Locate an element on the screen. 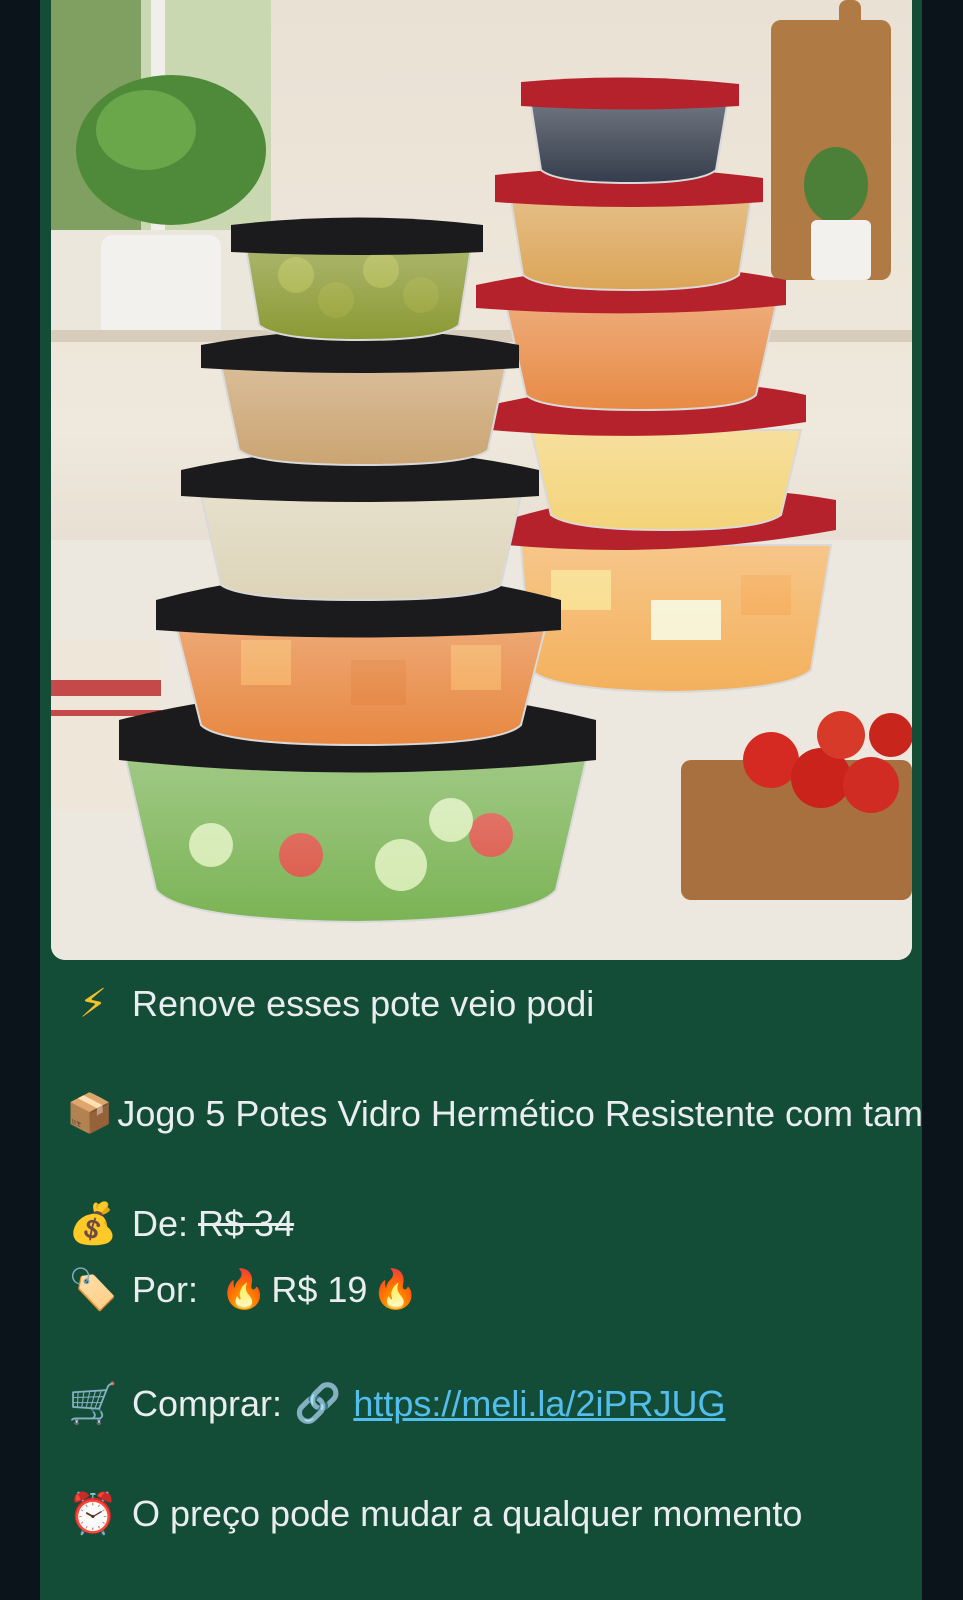 Image resolution: width=963 pixels, height=1600 pixels. buy-line: 🛒 Comprar: 🔗 https://meli.la/2iPRJUG is located at coordinates (481, 1404).